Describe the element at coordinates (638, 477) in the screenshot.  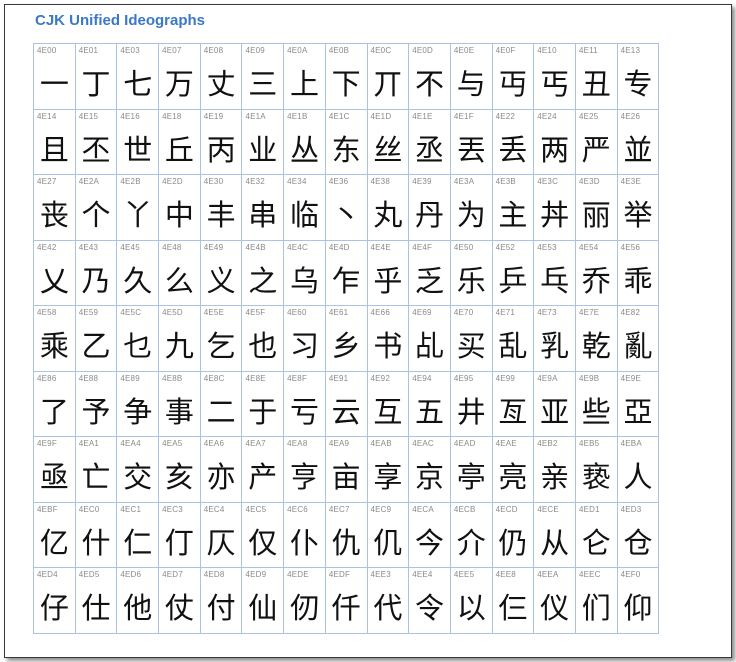
I see `ideograph-glyph: 人` at that location.